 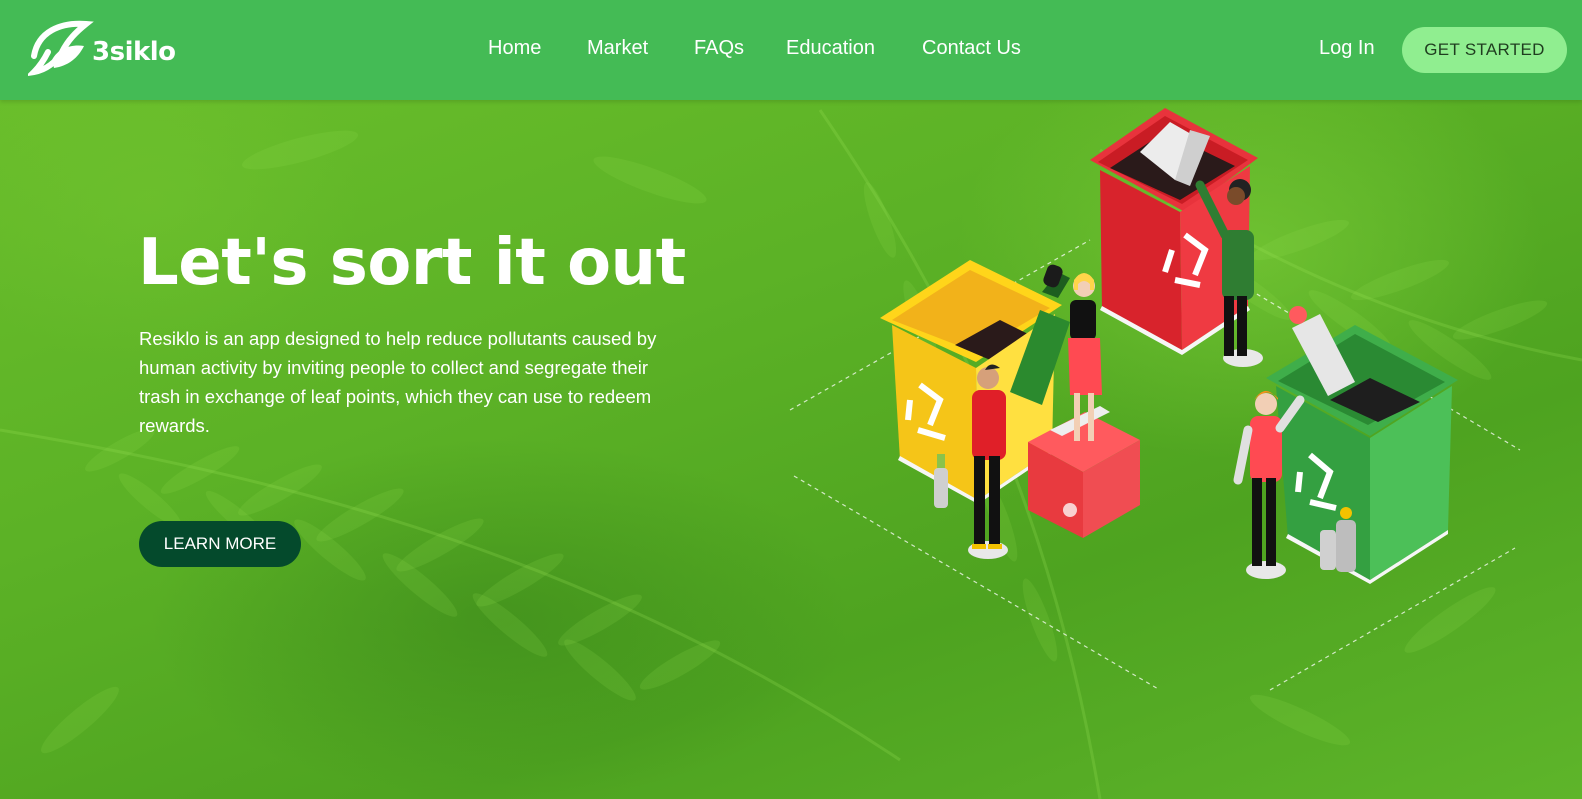 What do you see at coordinates (1347, 48) in the screenshot?
I see `login-link: Log In` at bounding box center [1347, 48].